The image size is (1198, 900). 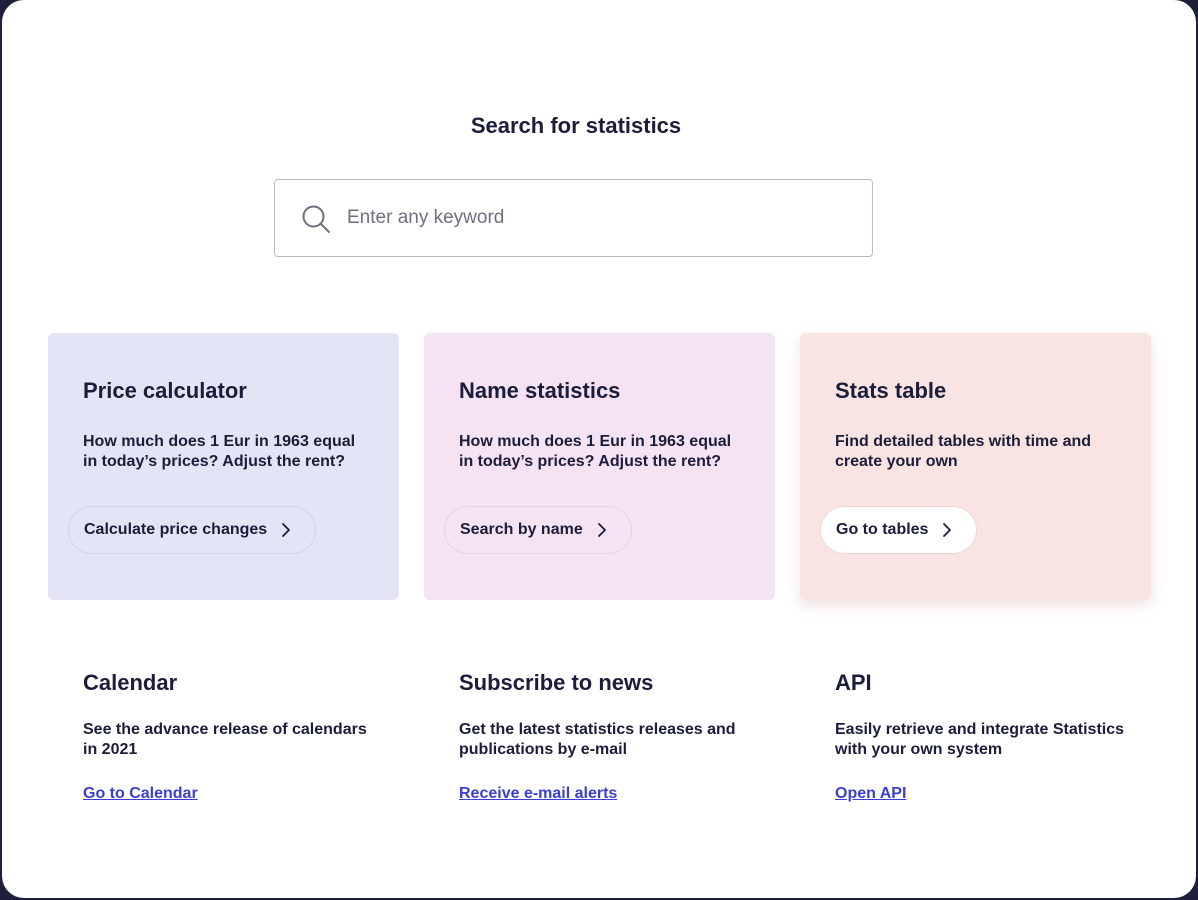 What do you see at coordinates (521, 529) in the screenshot?
I see `button-label: Search by name` at bounding box center [521, 529].